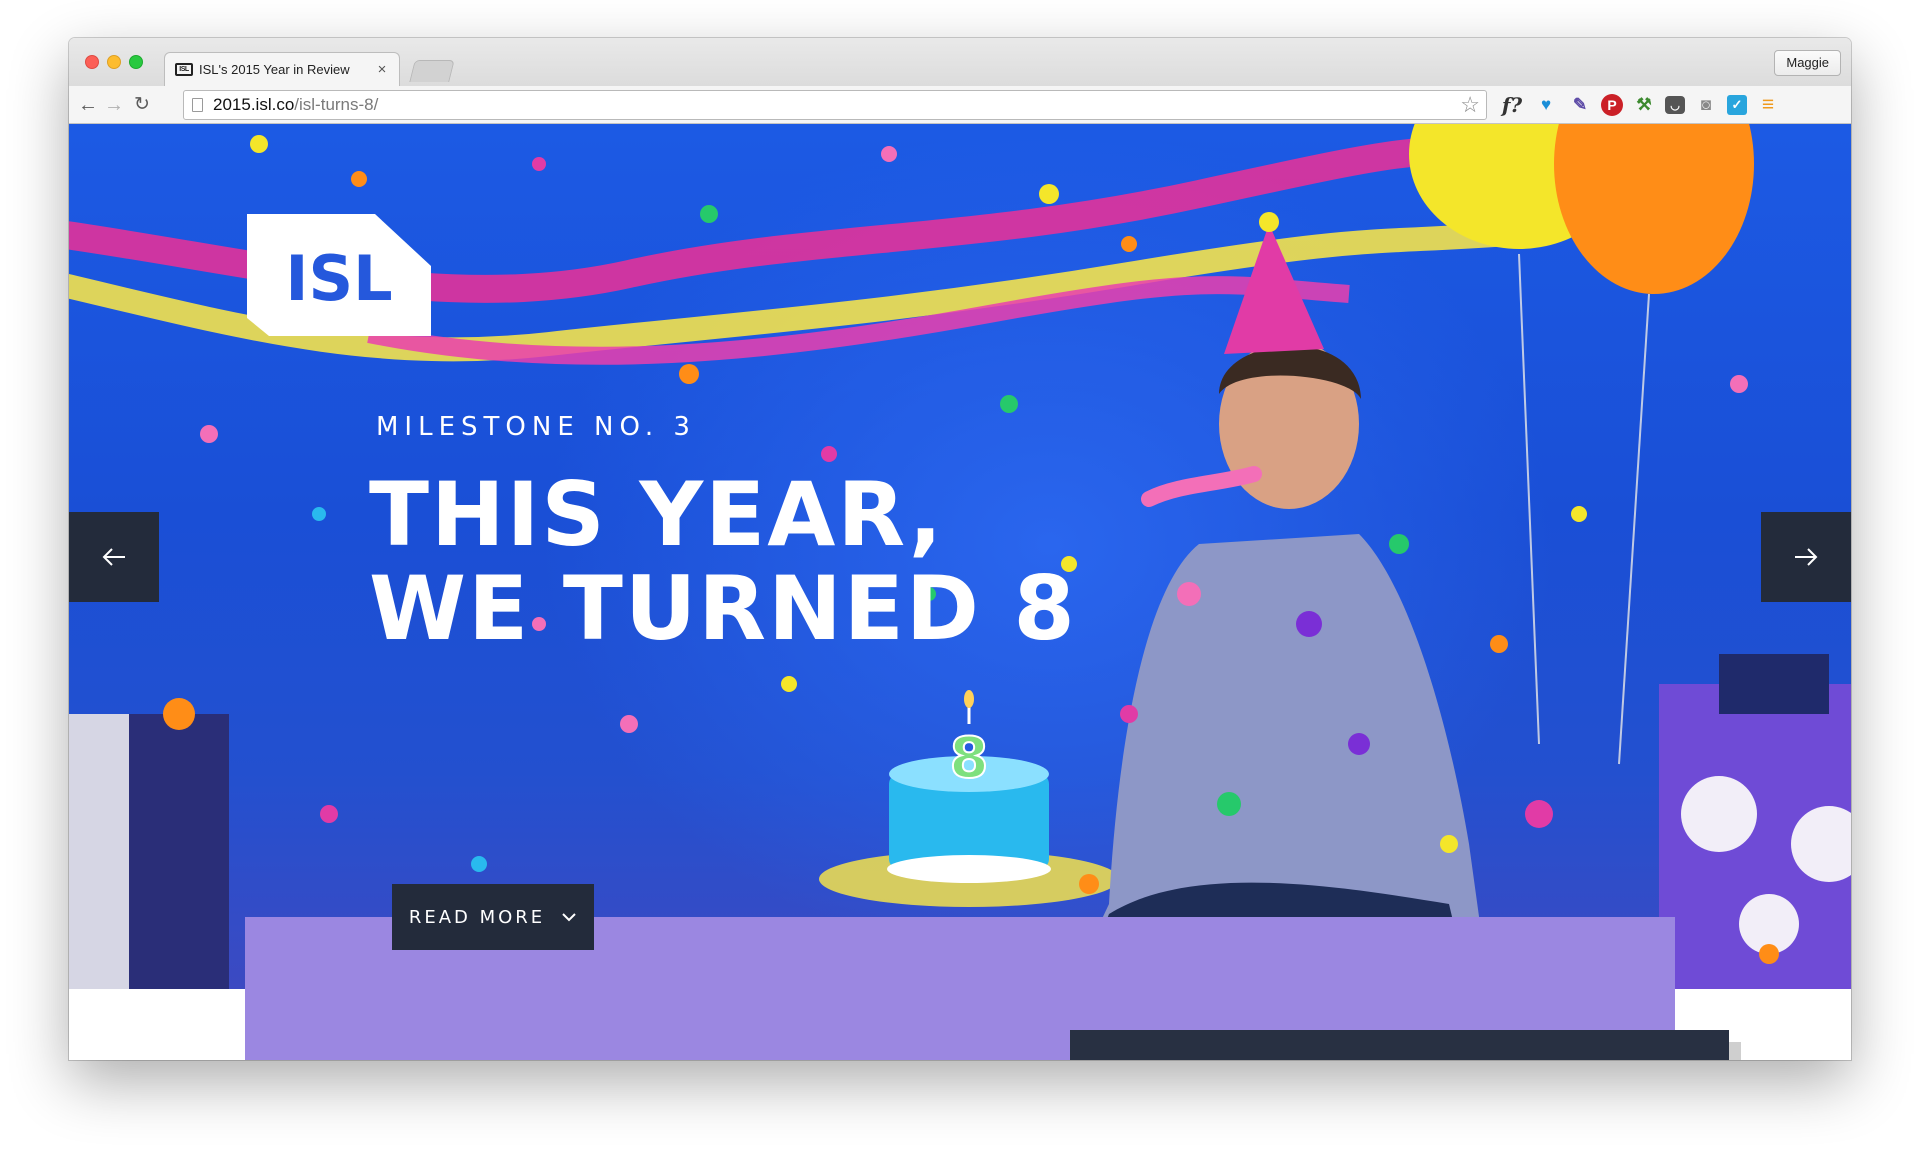  Describe the element at coordinates (338, 278) in the screenshot. I see `isl-logo-text: ISL` at that location.